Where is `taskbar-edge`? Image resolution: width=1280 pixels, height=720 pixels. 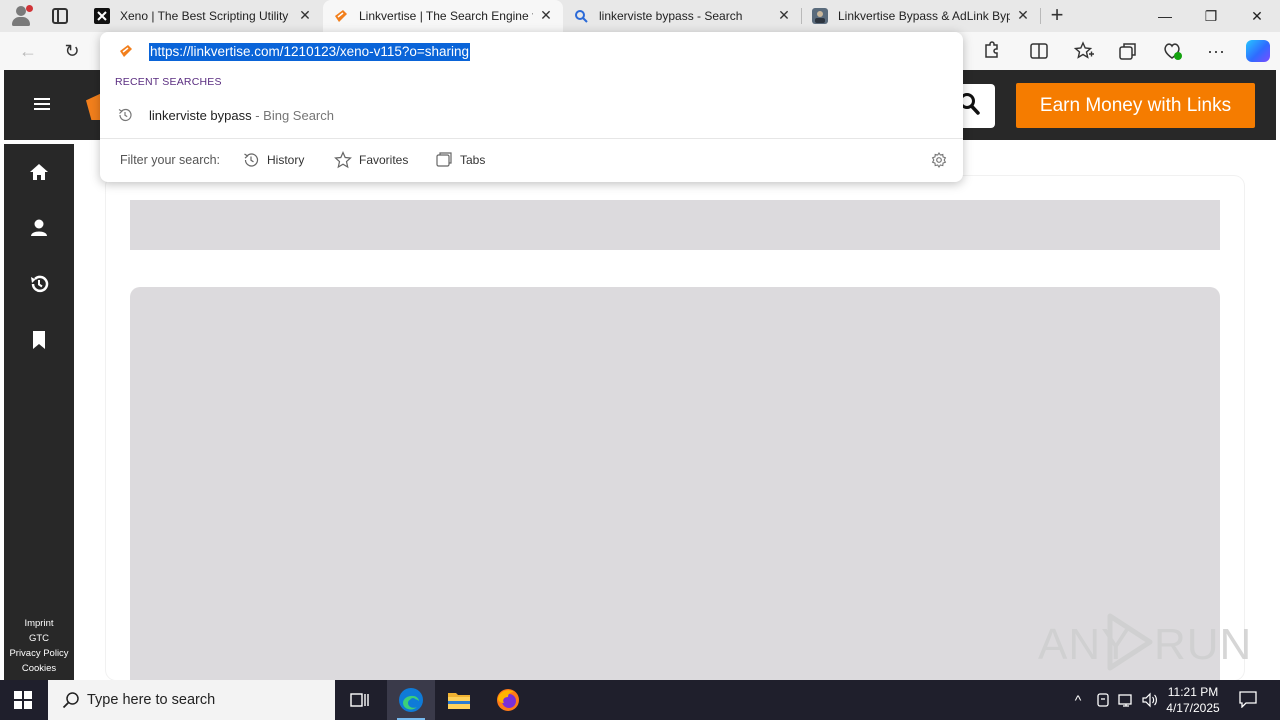 taskbar-edge is located at coordinates (411, 700).